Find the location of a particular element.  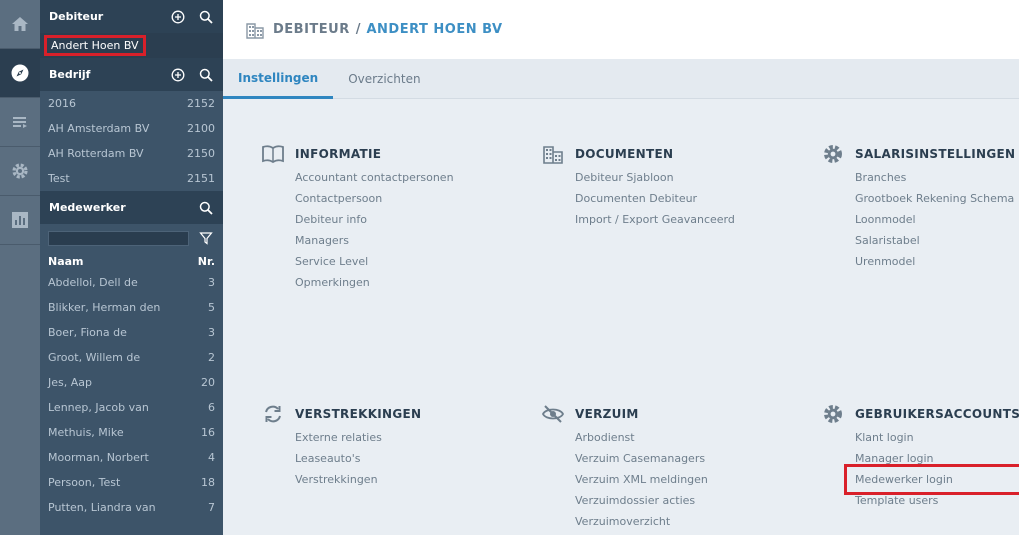

compass-icon is located at coordinates (20, 73).